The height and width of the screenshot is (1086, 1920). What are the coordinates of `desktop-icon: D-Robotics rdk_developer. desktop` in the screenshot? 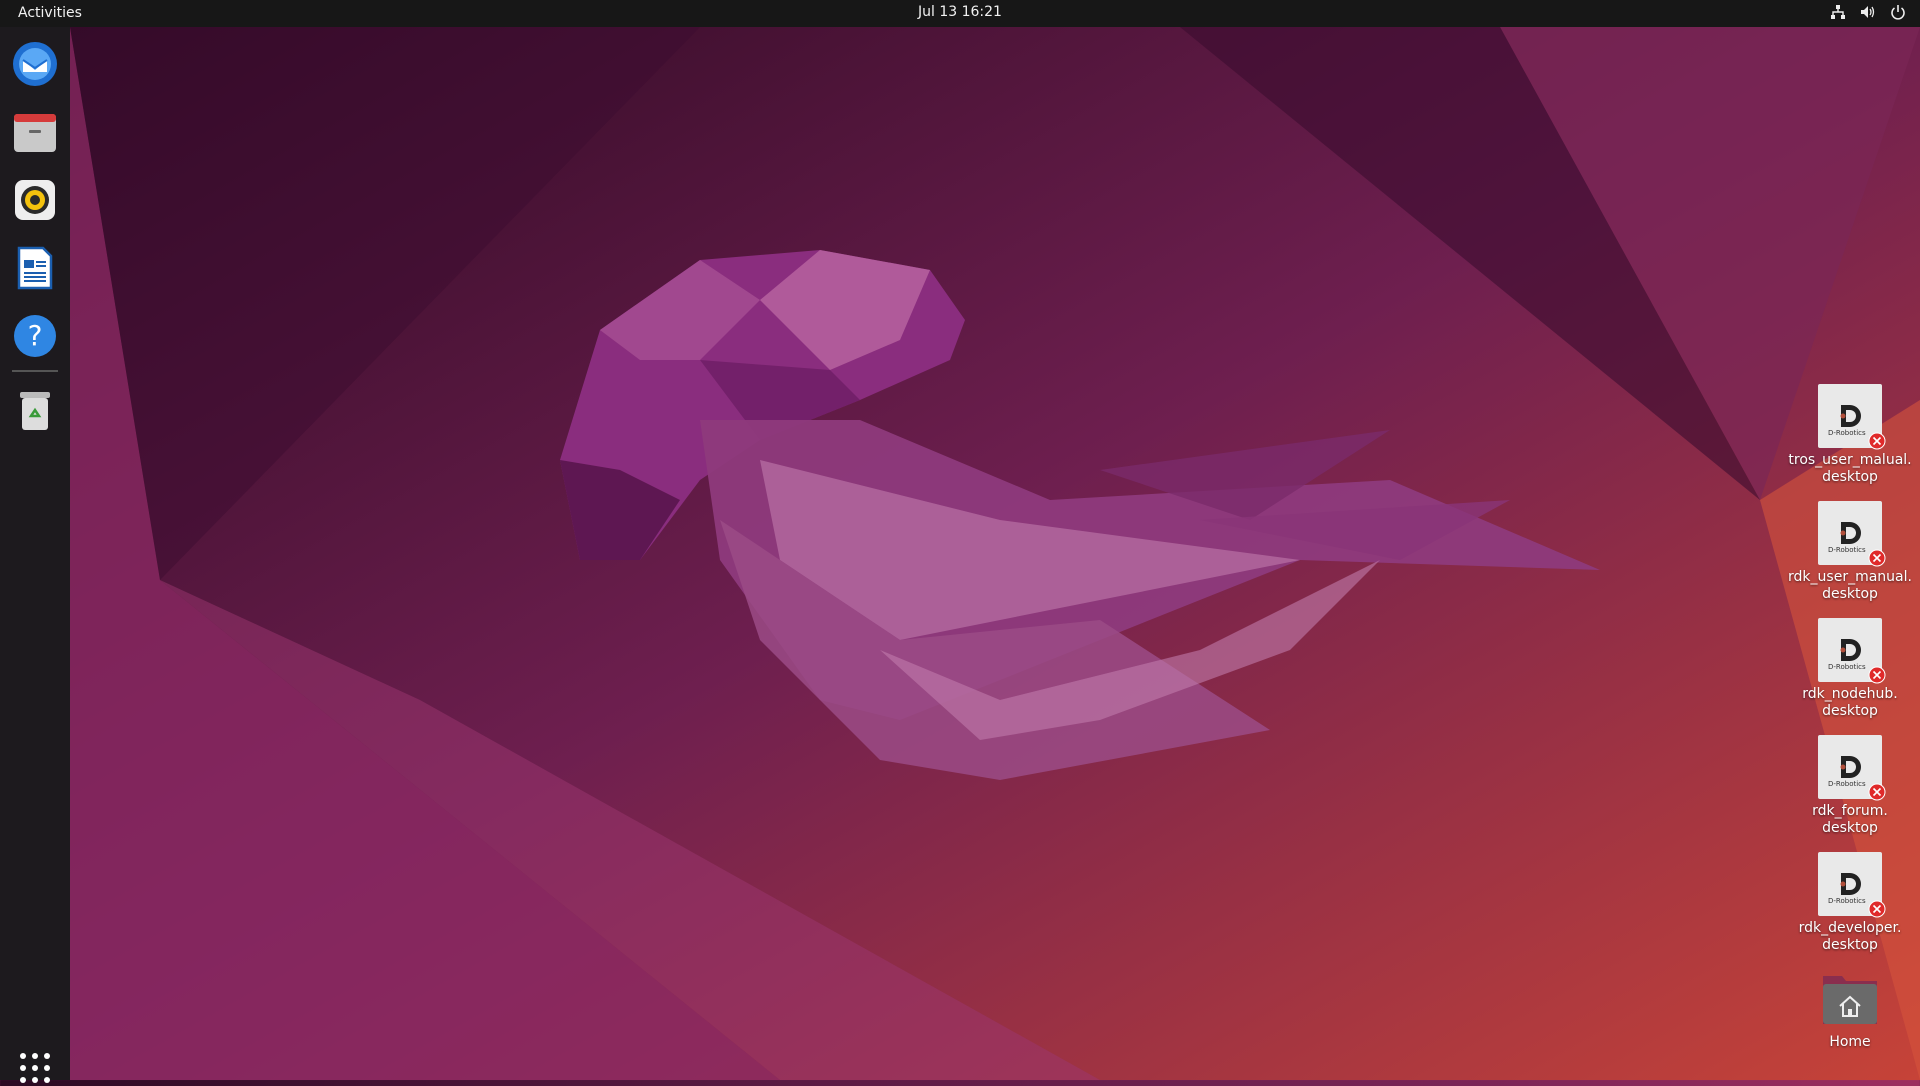 It's located at (1850, 903).